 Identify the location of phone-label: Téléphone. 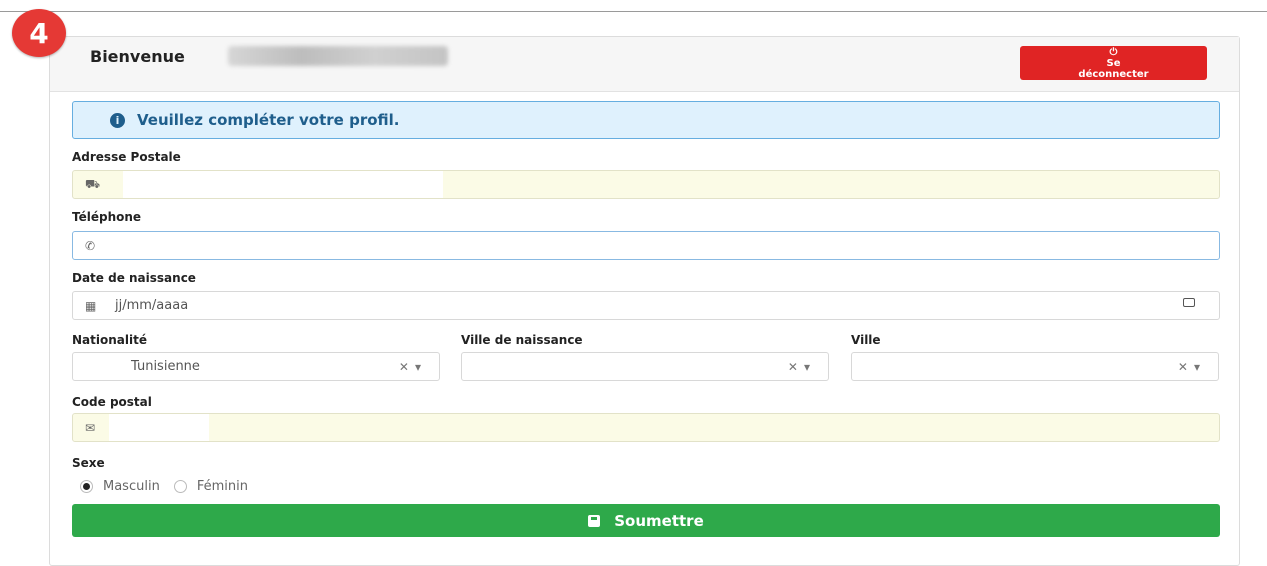
(107, 217).